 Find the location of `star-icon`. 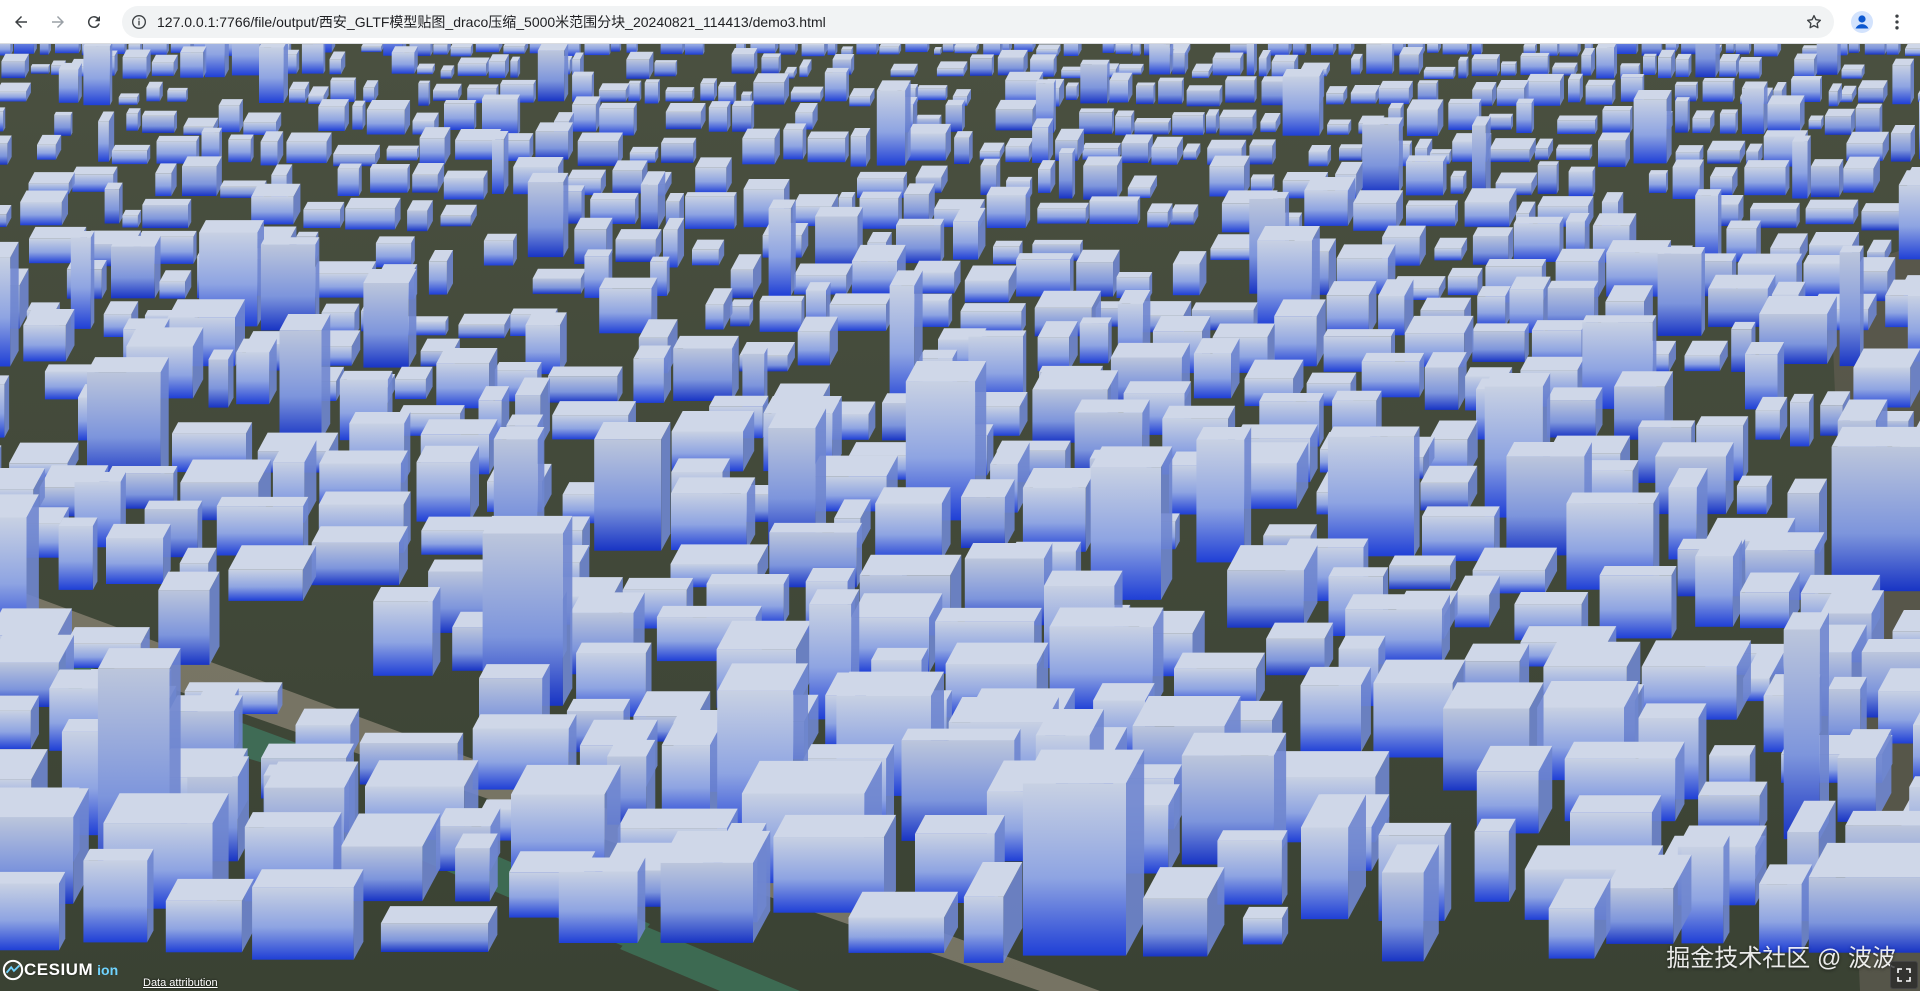

star-icon is located at coordinates (1814, 22).